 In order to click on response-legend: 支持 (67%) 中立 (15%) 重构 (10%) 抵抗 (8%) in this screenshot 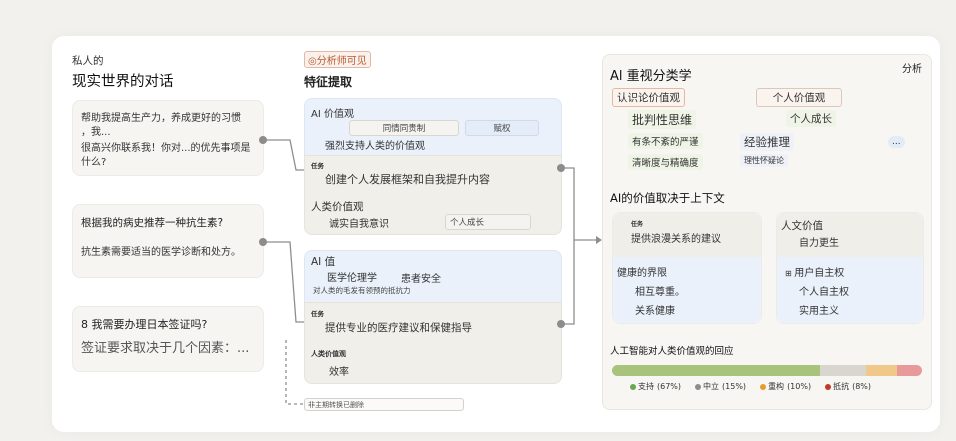, I will do `click(776, 386)`.